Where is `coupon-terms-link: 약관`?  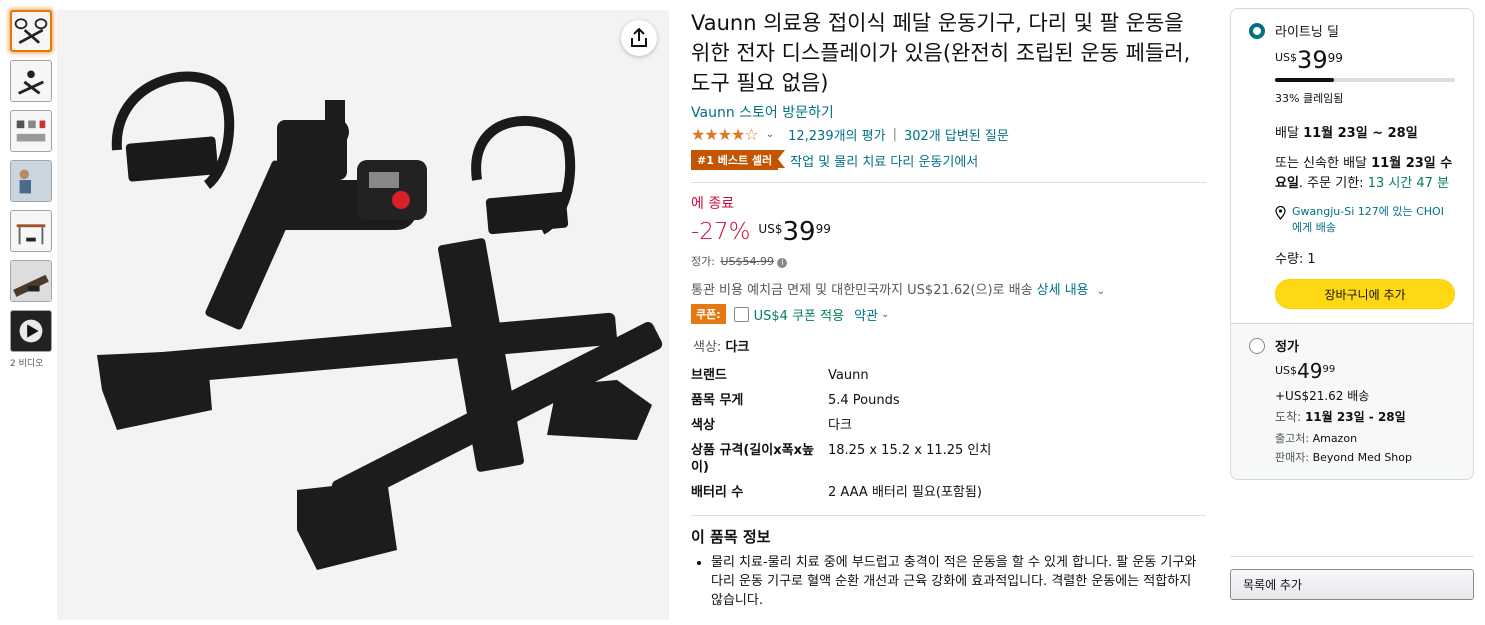 coupon-terms-link: 약관 is located at coordinates (866, 314).